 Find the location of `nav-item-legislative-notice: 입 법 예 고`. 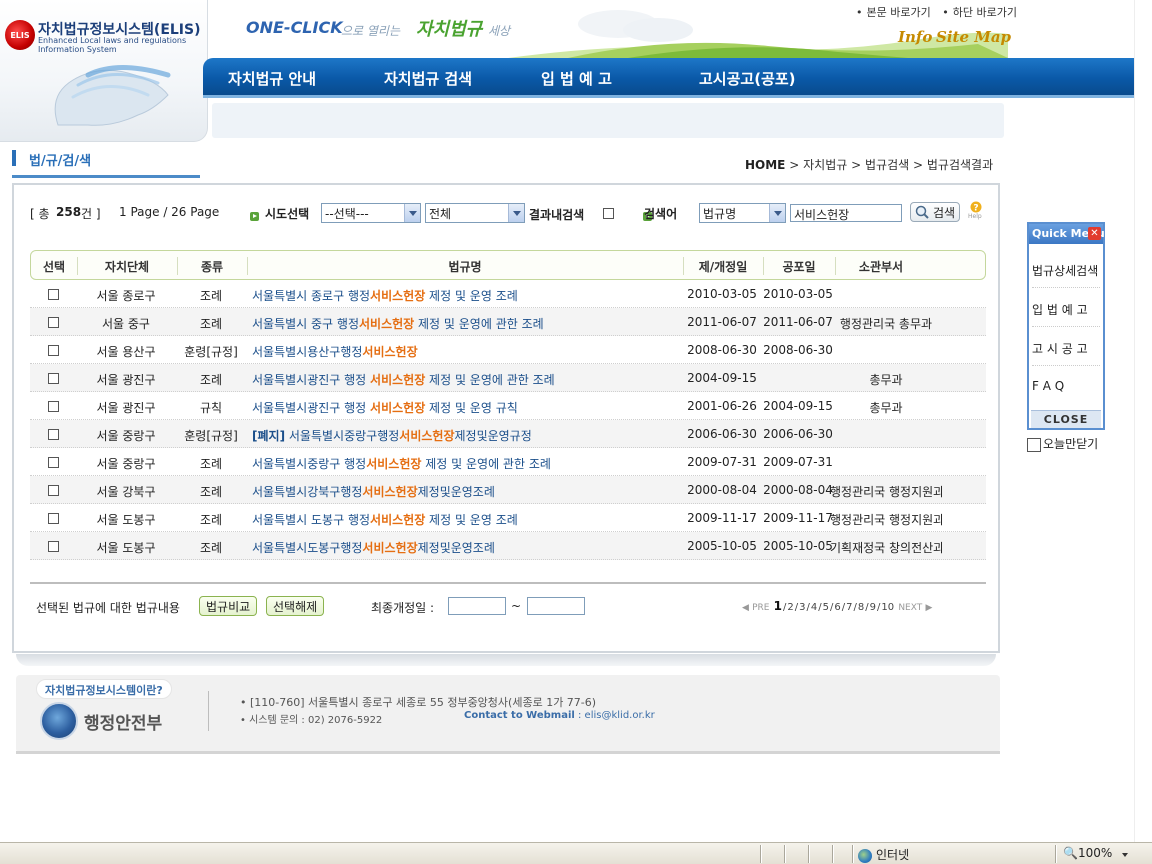

nav-item-legislative-notice: 입 법 예 고 is located at coordinates (576, 78).